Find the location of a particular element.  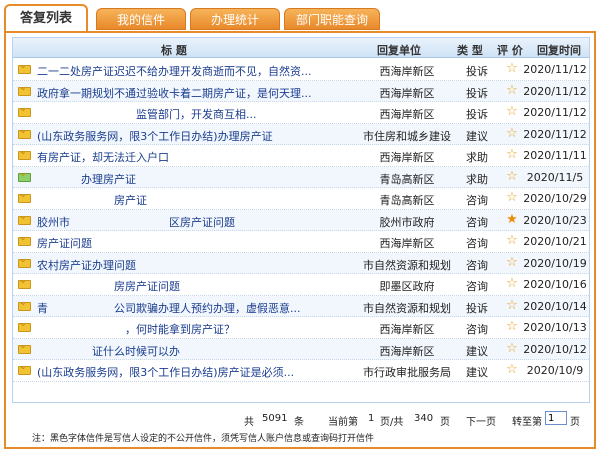

table-row: 农村房产证办理问题 市自然资源和规划 咨询 ☆ 2020/10/19 is located at coordinates (301, 263).